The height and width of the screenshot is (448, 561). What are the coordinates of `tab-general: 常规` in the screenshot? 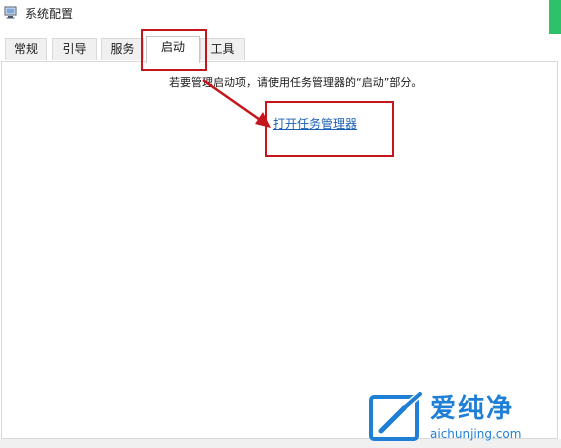 It's located at (26, 49).